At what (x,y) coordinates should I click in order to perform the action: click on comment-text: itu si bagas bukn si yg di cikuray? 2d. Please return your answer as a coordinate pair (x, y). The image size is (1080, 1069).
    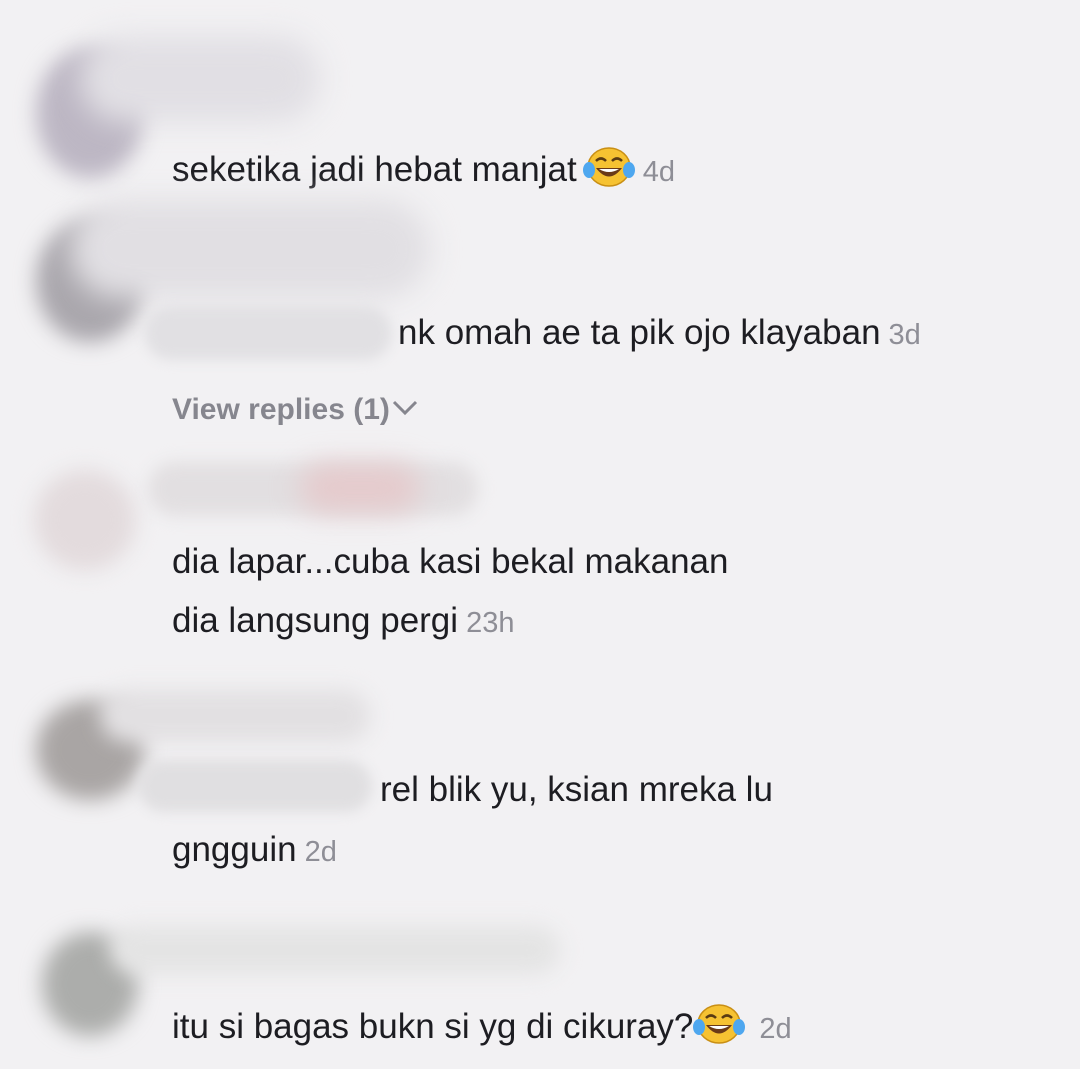
    Looking at the image, I should click on (482, 1025).